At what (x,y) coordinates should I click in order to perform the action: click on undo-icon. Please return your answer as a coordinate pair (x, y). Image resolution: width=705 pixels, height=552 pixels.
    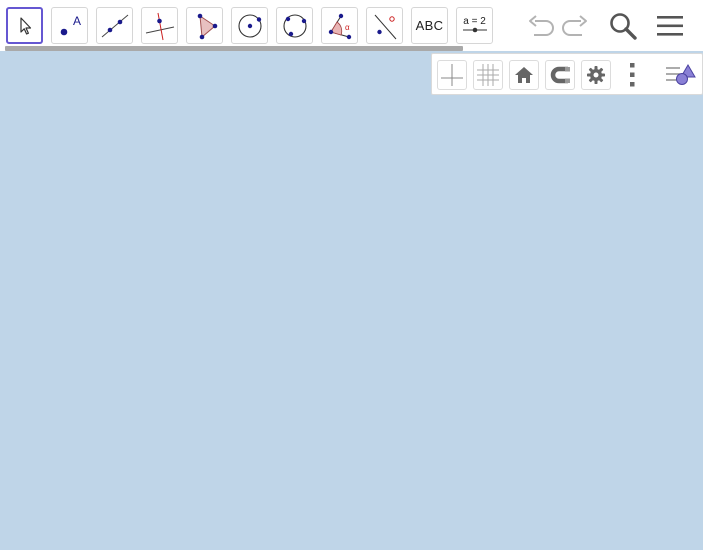
    Looking at the image, I should click on (541, 25).